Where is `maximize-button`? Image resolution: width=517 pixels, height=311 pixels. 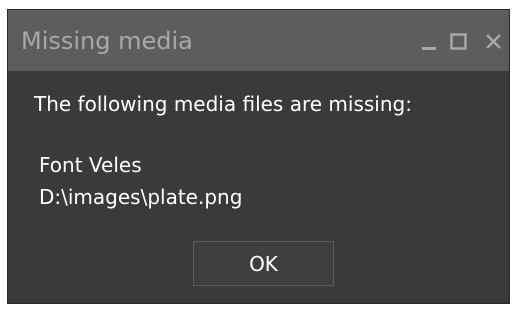
maximize-button is located at coordinates (459, 41).